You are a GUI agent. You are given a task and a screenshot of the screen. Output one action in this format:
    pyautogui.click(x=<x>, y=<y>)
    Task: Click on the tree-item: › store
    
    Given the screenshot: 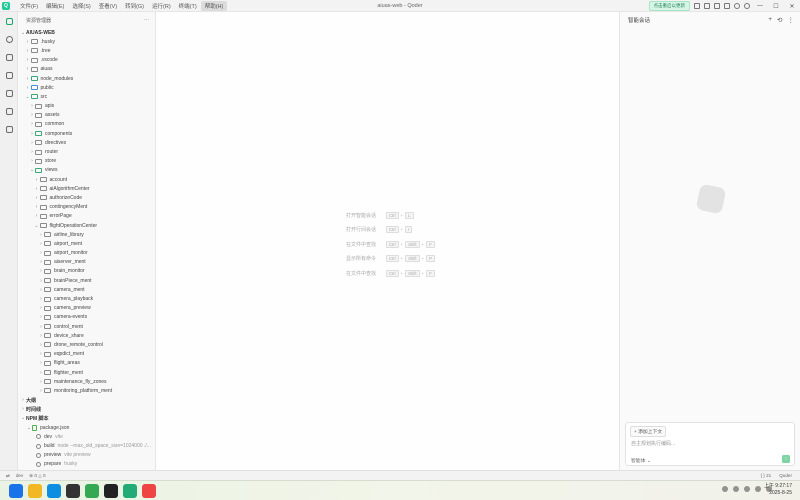 What is the action you would take?
    pyautogui.click(x=86, y=161)
    